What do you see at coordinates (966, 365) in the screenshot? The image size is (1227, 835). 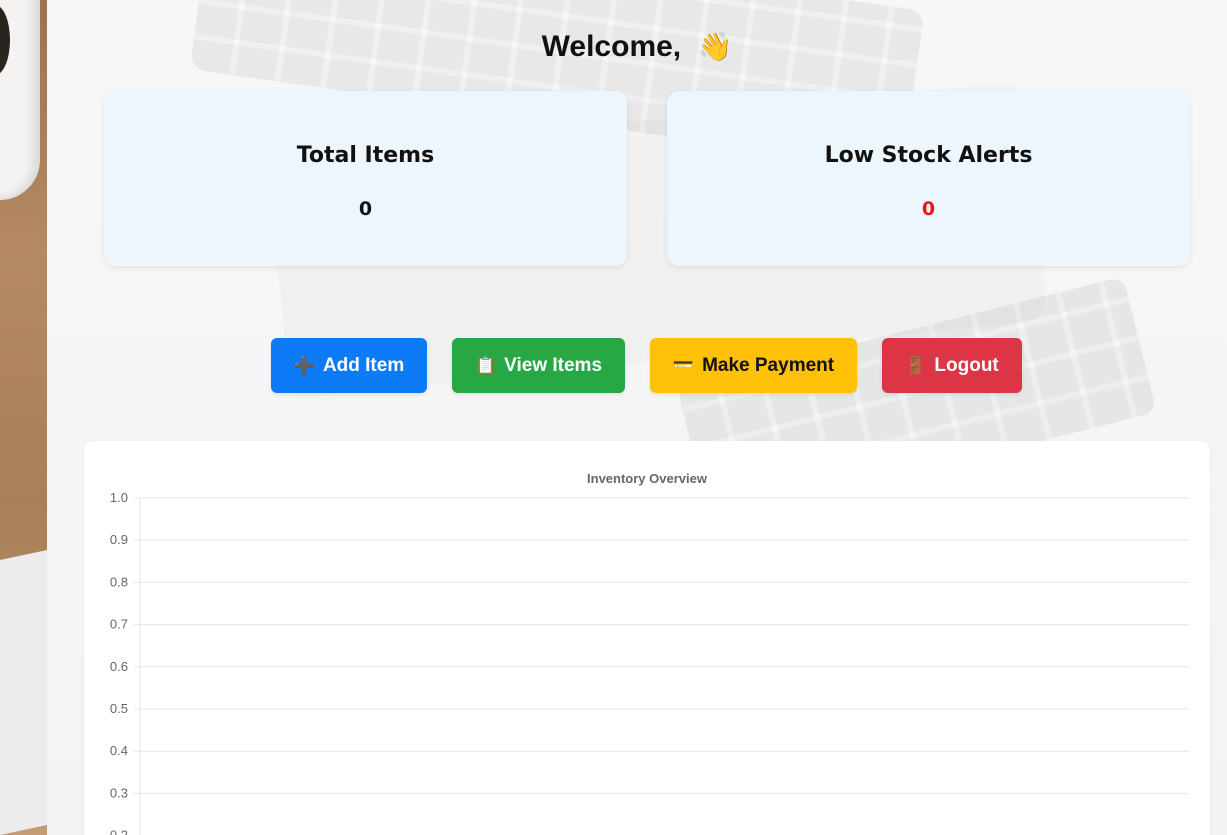 I see `logout-label: Logout` at bounding box center [966, 365].